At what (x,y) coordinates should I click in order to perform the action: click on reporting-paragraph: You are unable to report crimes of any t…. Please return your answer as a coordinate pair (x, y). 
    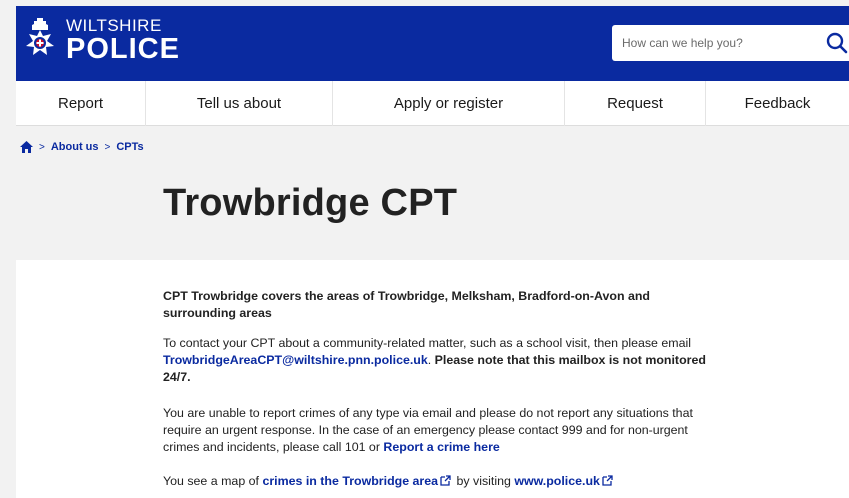
    Looking at the image, I should click on (443, 430).